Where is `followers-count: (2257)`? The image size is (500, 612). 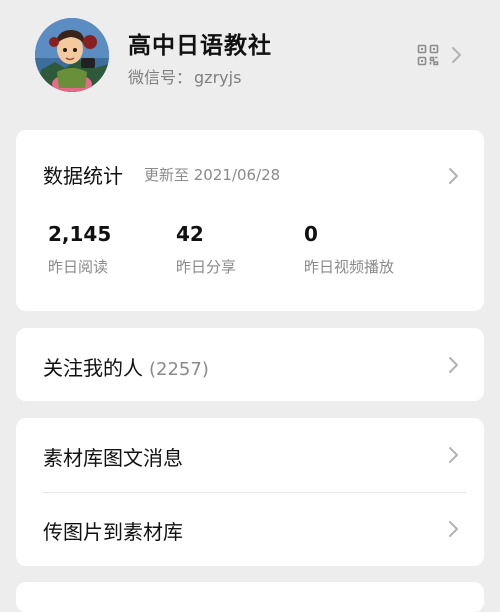 followers-count: (2257) is located at coordinates (179, 369).